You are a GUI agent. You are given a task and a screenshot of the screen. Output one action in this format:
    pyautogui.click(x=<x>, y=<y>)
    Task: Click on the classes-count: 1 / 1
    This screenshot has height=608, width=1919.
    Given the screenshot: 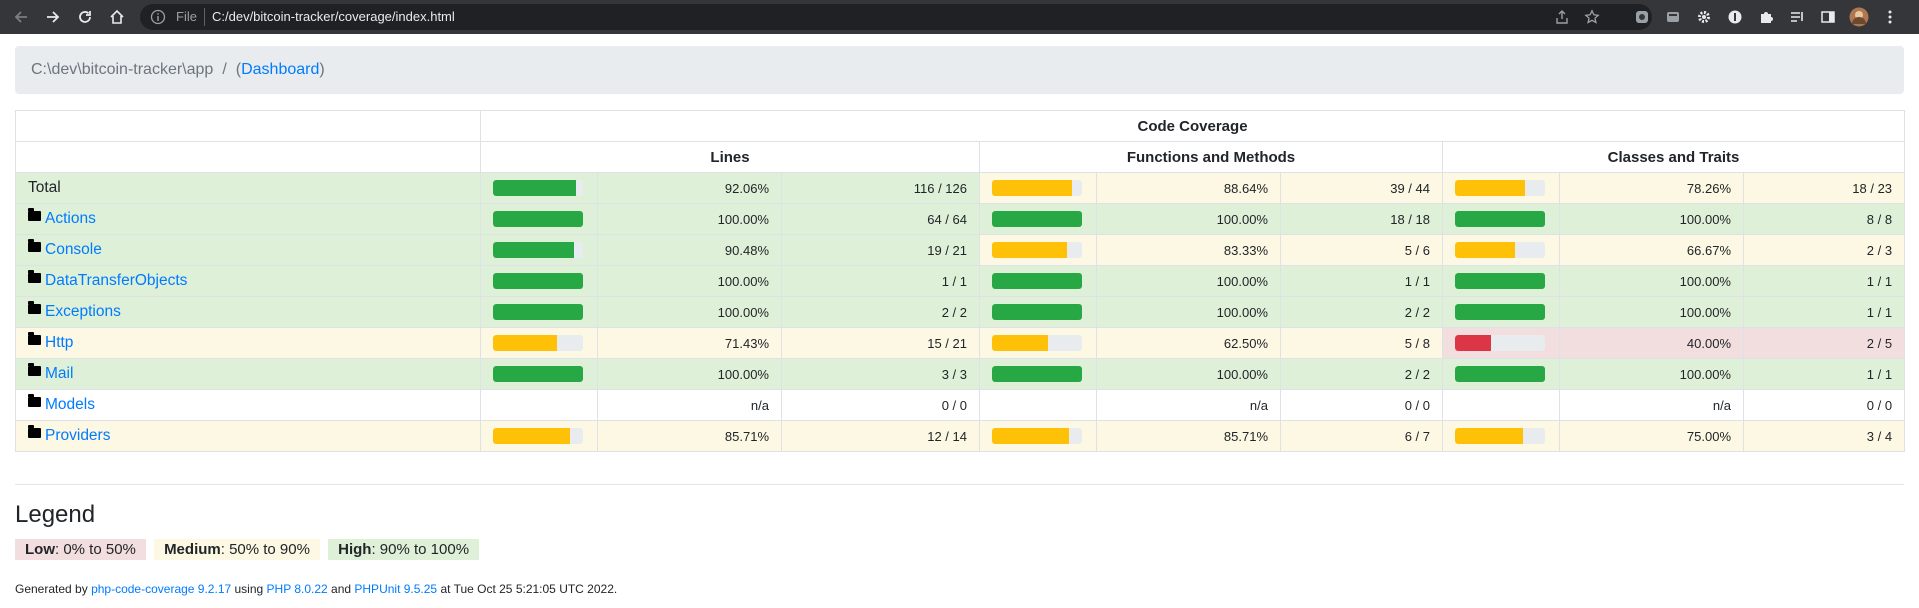 What is the action you would take?
    pyautogui.click(x=1824, y=374)
    